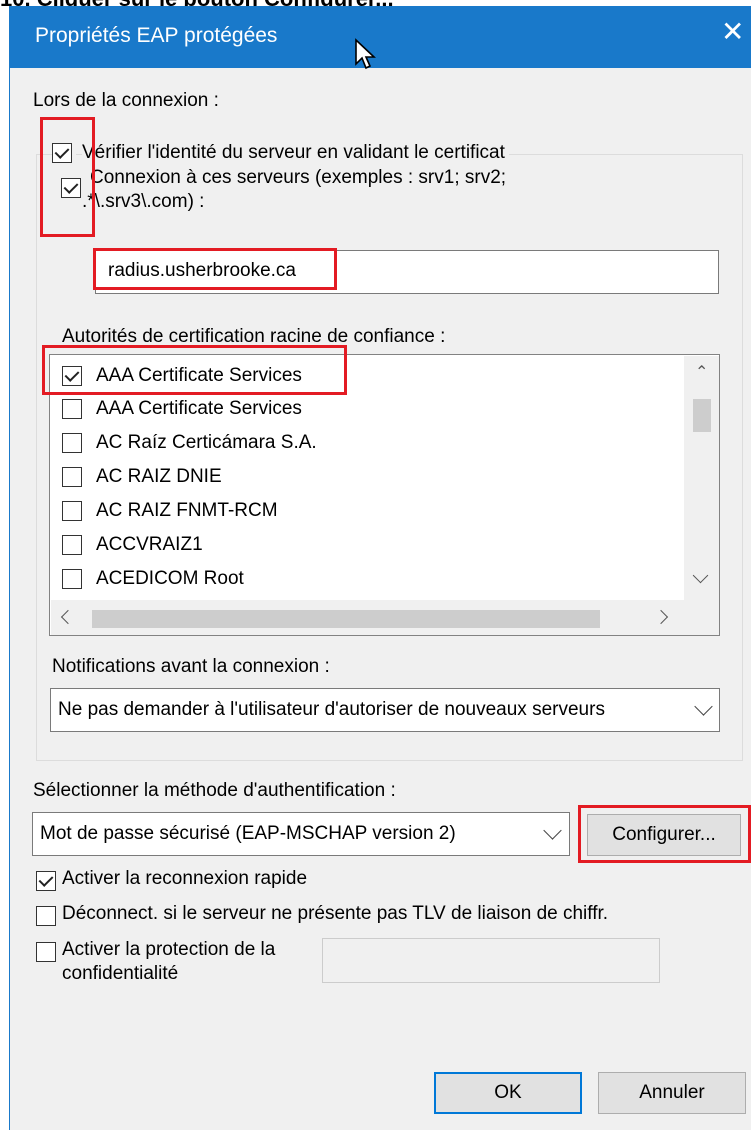  Describe the element at coordinates (170, 578) in the screenshot. I see `ca-item-label: ACEDICOM Root` at that location.